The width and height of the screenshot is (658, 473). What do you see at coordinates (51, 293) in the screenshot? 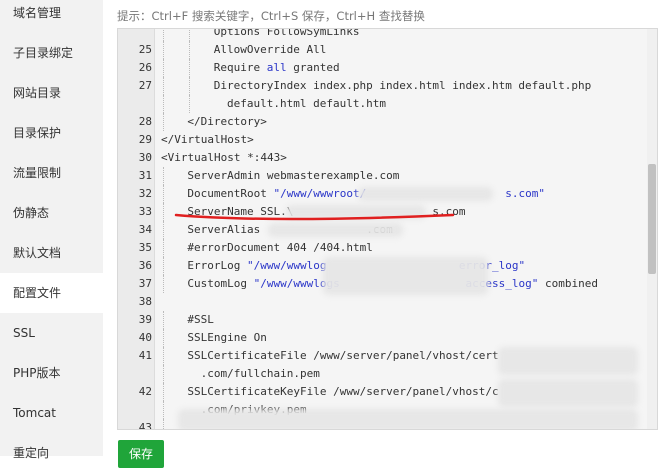
I see `sidebar-item: 配置文件` at bounding box center [51, 293].